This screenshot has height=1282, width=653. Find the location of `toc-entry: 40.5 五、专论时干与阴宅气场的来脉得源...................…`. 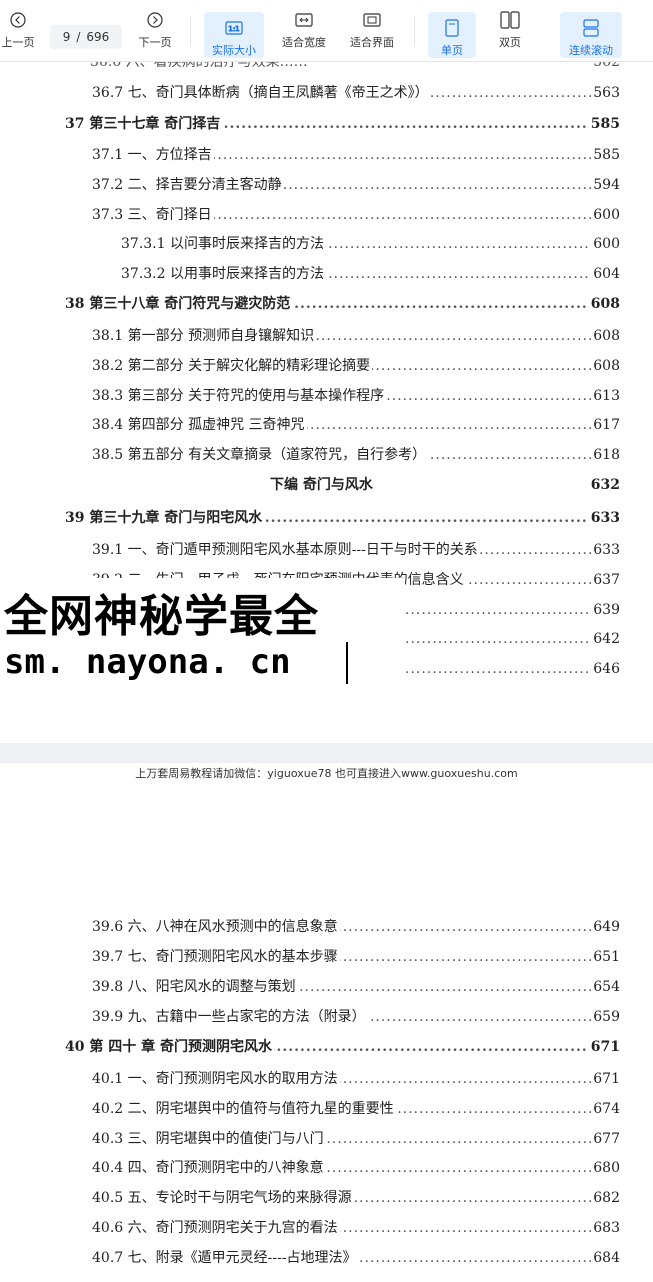

toc-entry: 40.5 五、专论时干与阴宅气场的来脉得源...................… is located at coordinates (326, 1198).